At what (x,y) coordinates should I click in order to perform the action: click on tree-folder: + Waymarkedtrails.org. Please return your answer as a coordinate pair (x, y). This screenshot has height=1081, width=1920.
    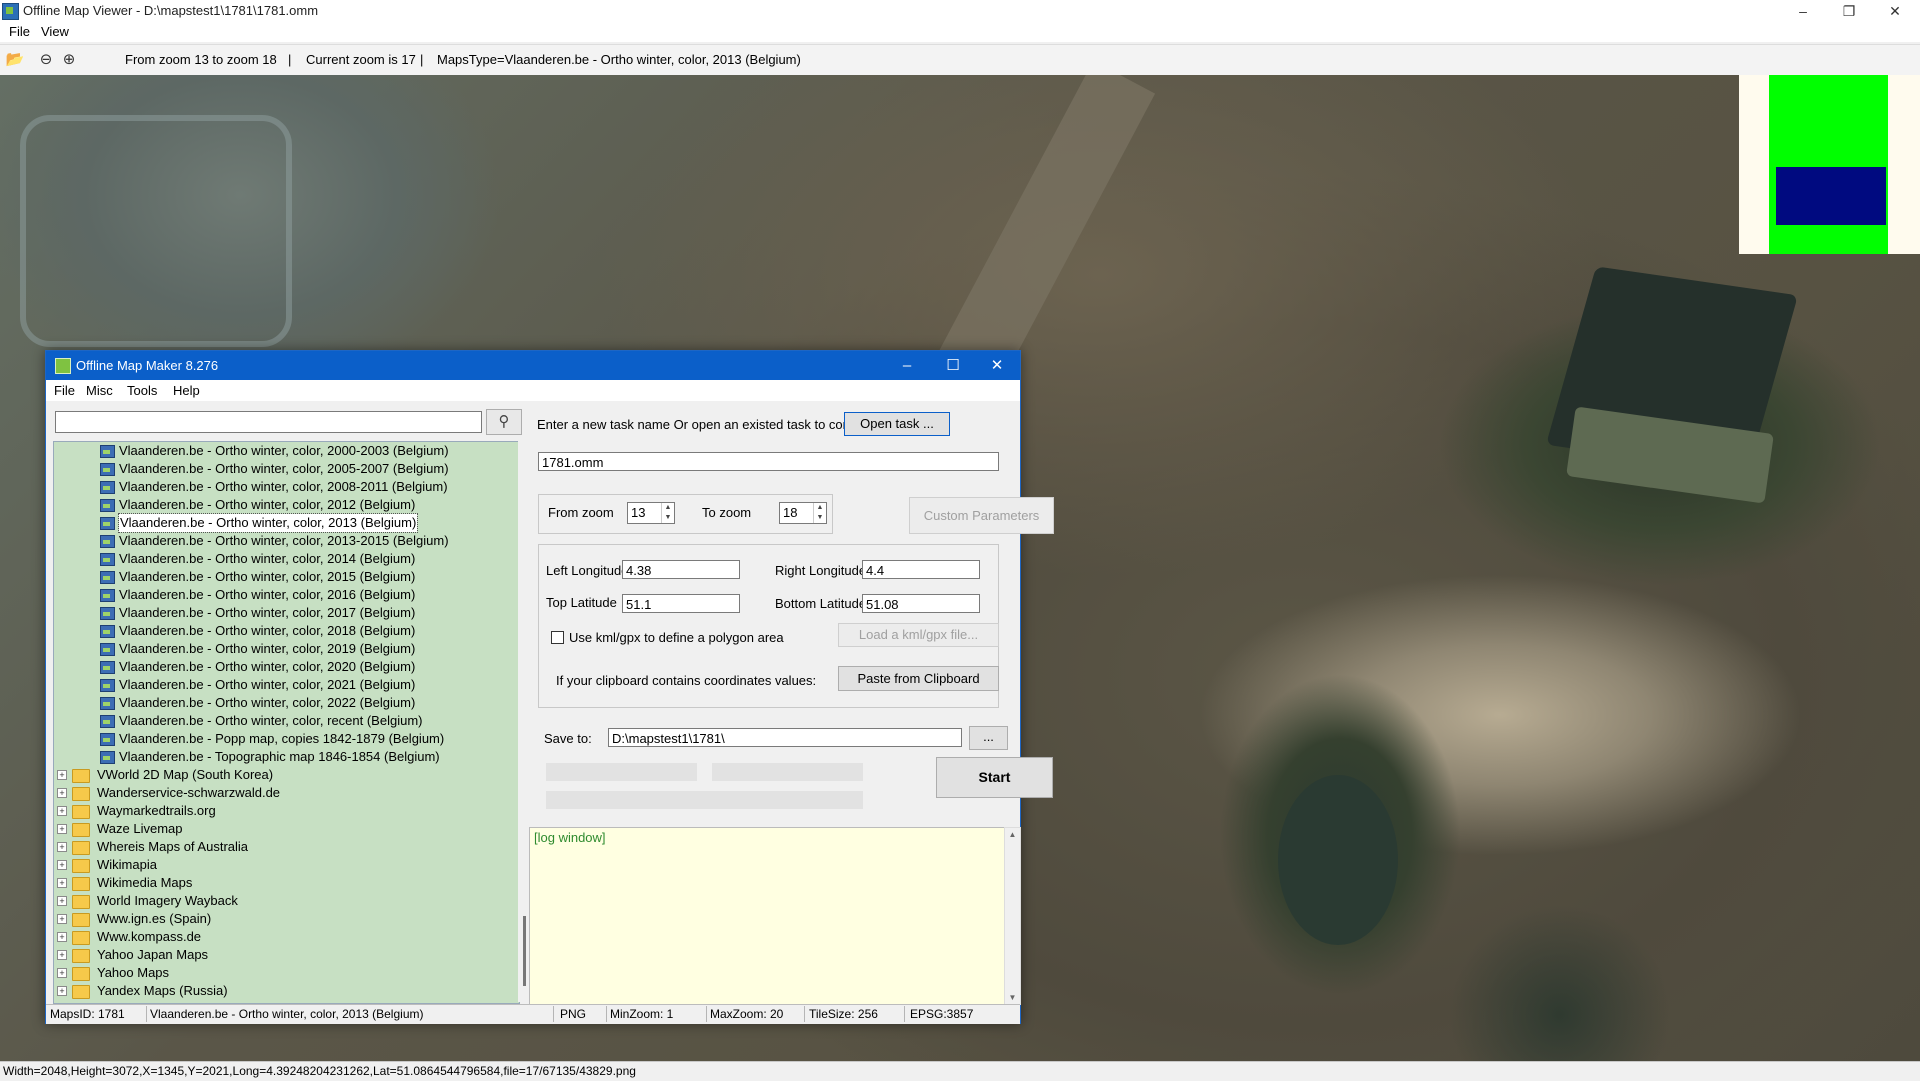
    Looking at the image, I should click on (286, 811).